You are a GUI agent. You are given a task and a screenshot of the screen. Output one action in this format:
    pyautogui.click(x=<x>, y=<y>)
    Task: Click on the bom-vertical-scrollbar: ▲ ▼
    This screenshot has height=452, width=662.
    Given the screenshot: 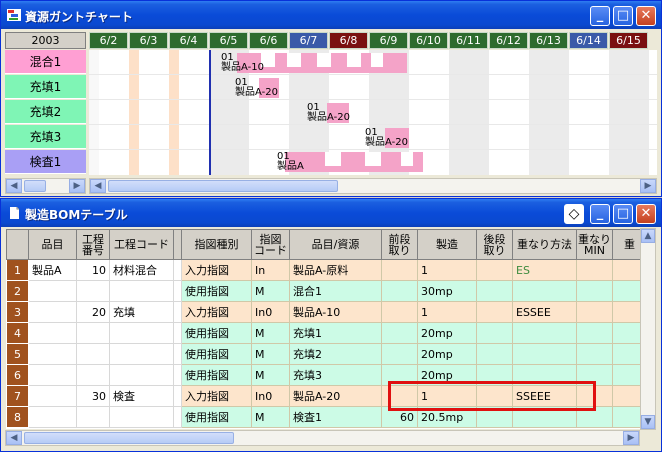 What is the action you would take?
    pyautogui.click(x=648, y=329)
    